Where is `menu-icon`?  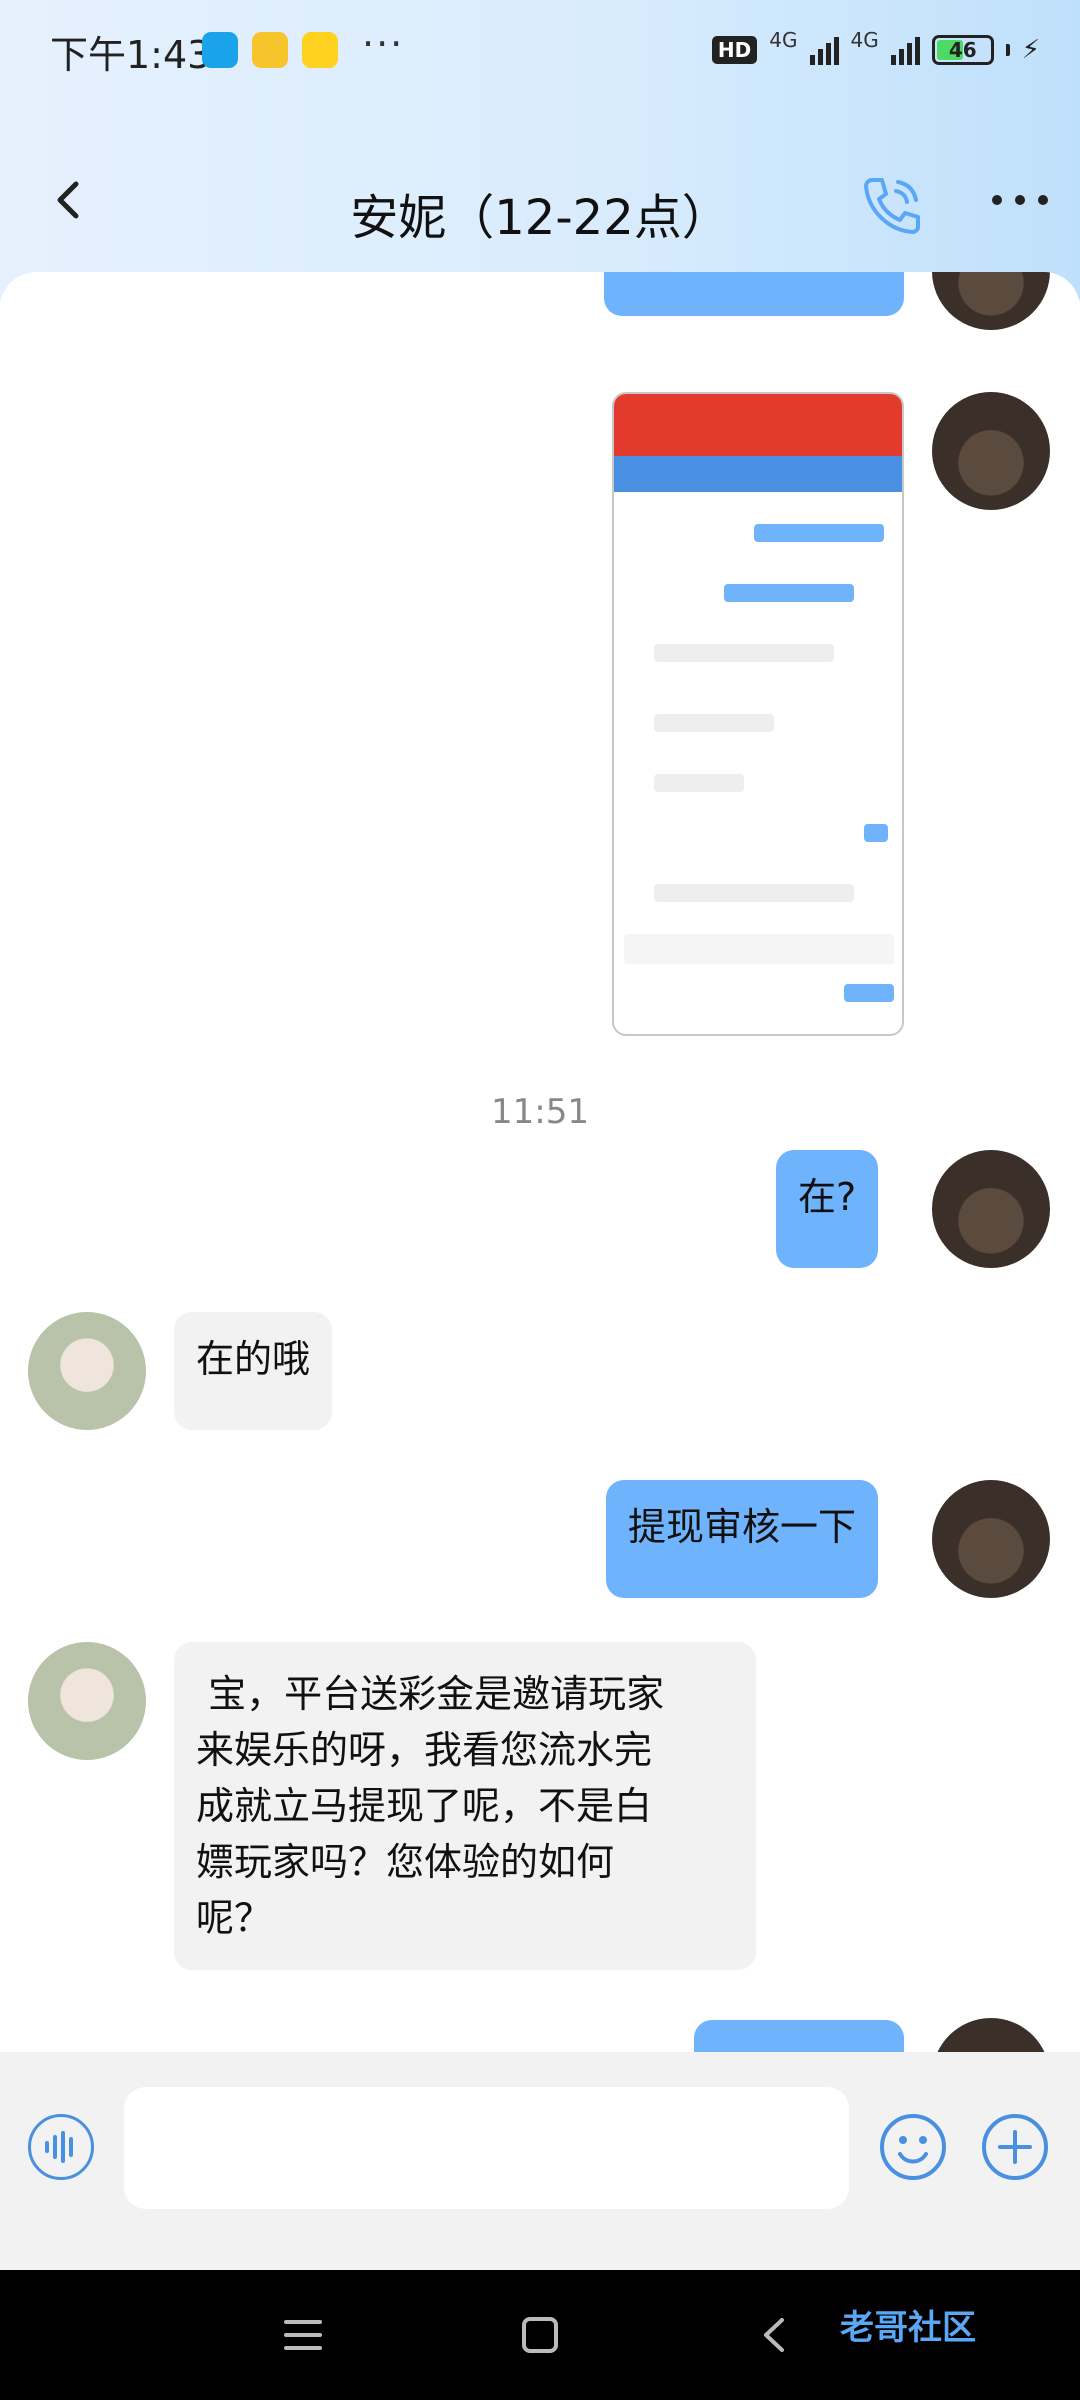 menu-icon is located at coordinates (303, 2335).